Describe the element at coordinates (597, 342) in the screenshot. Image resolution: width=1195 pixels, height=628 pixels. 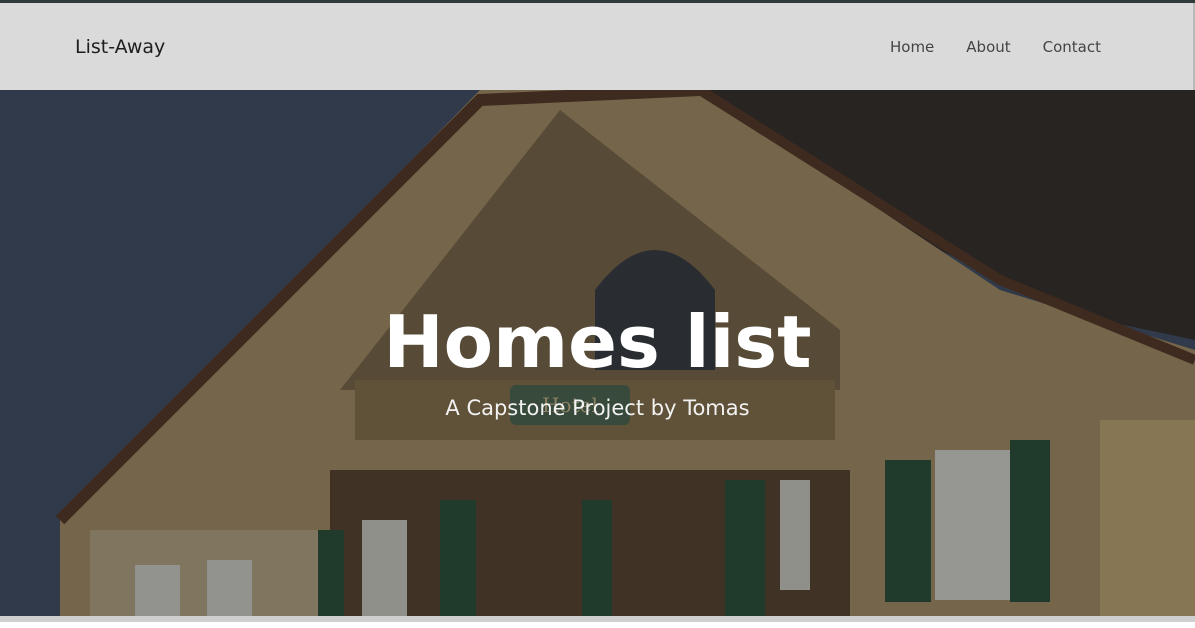
I see `hero-title: Homes list` at that location.